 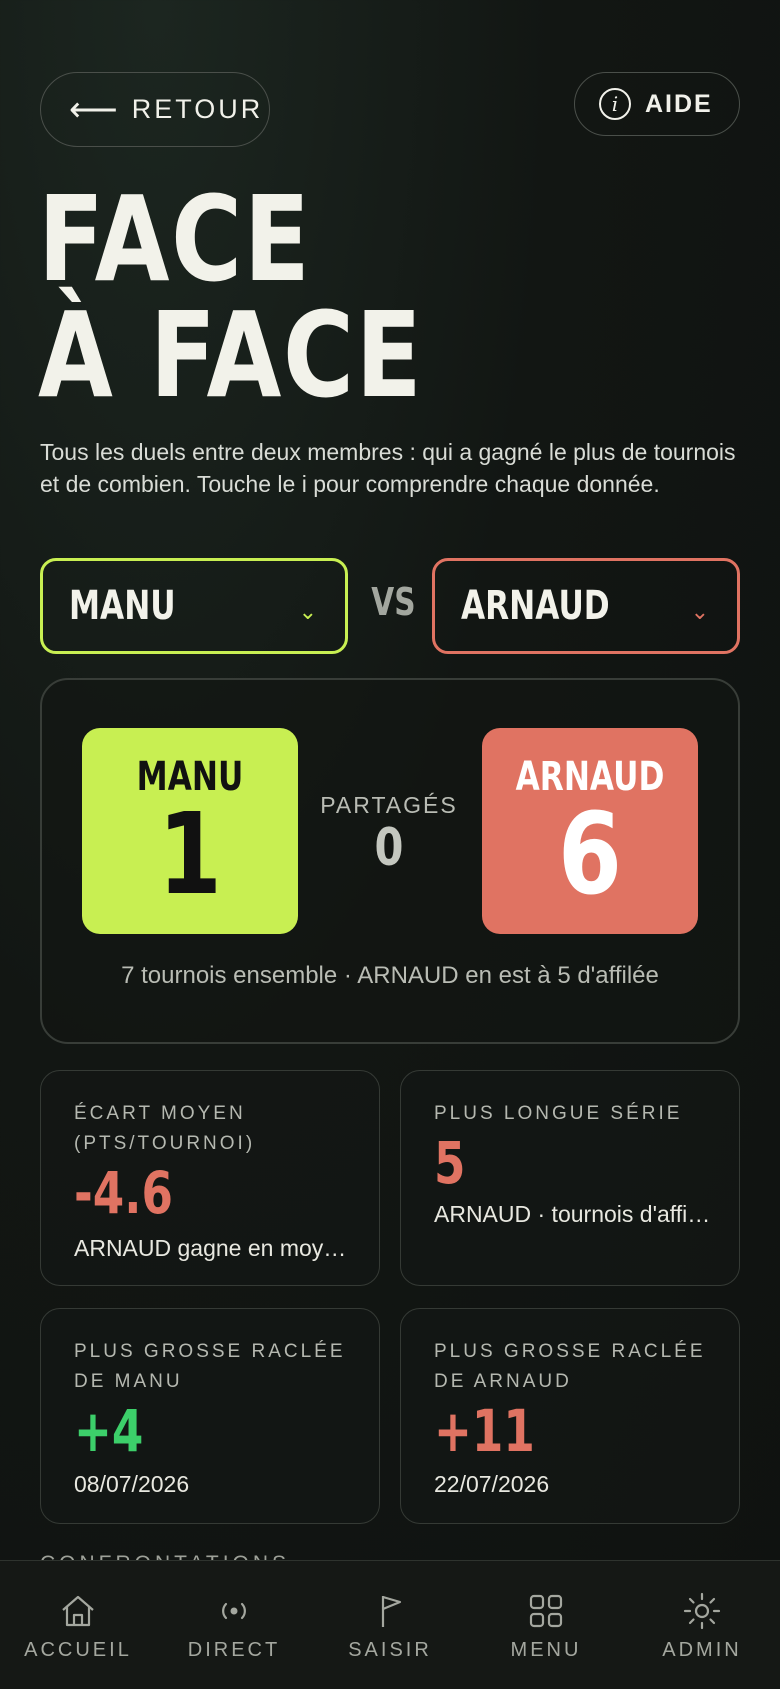 What do you see at coordinates (702, 1611) in the screenshot?
I see `sun-gear-icon` at bounding box center [702, 1611].